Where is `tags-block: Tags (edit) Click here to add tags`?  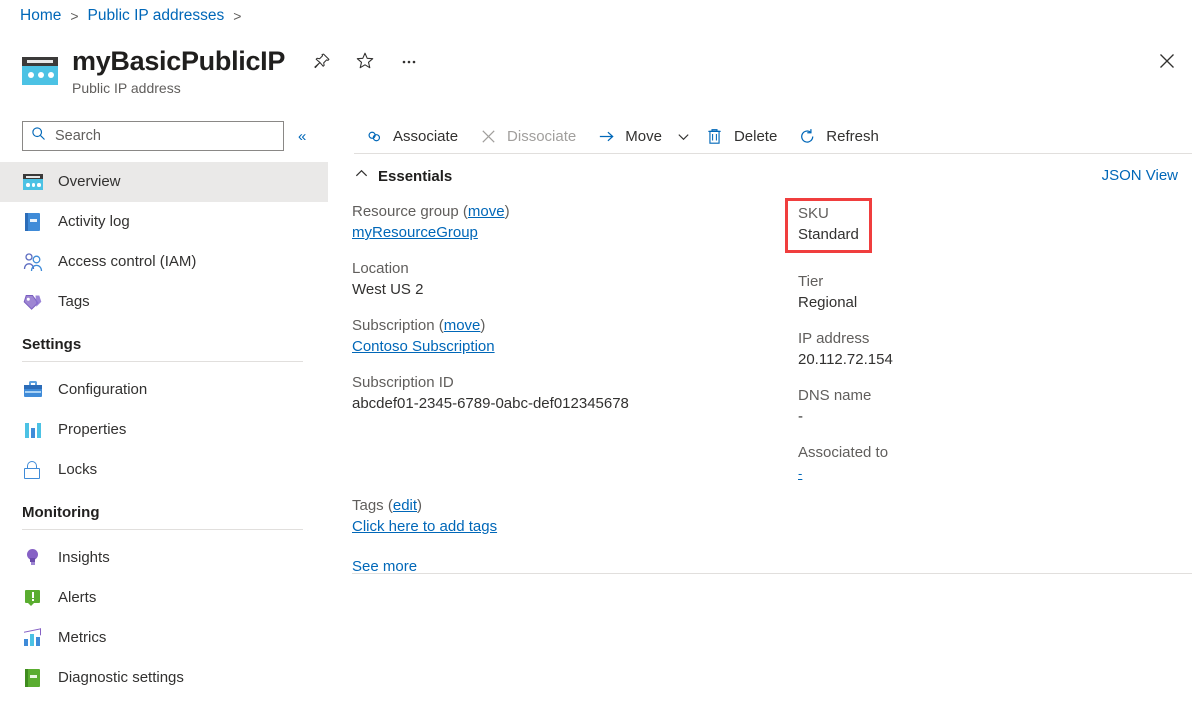
tags-block: Tags (edit) Click here to add tags is located at coordinates (424, 517).